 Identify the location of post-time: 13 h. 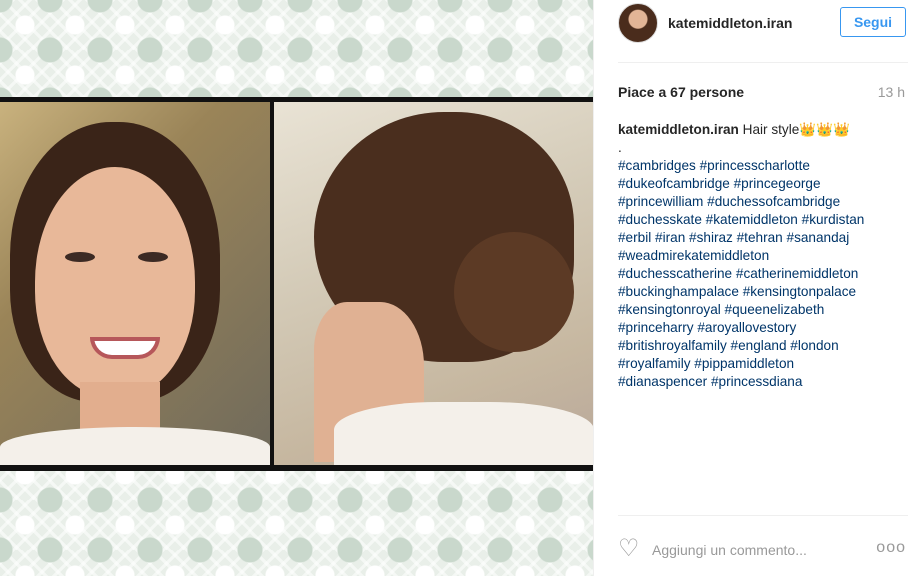
(891, 92).